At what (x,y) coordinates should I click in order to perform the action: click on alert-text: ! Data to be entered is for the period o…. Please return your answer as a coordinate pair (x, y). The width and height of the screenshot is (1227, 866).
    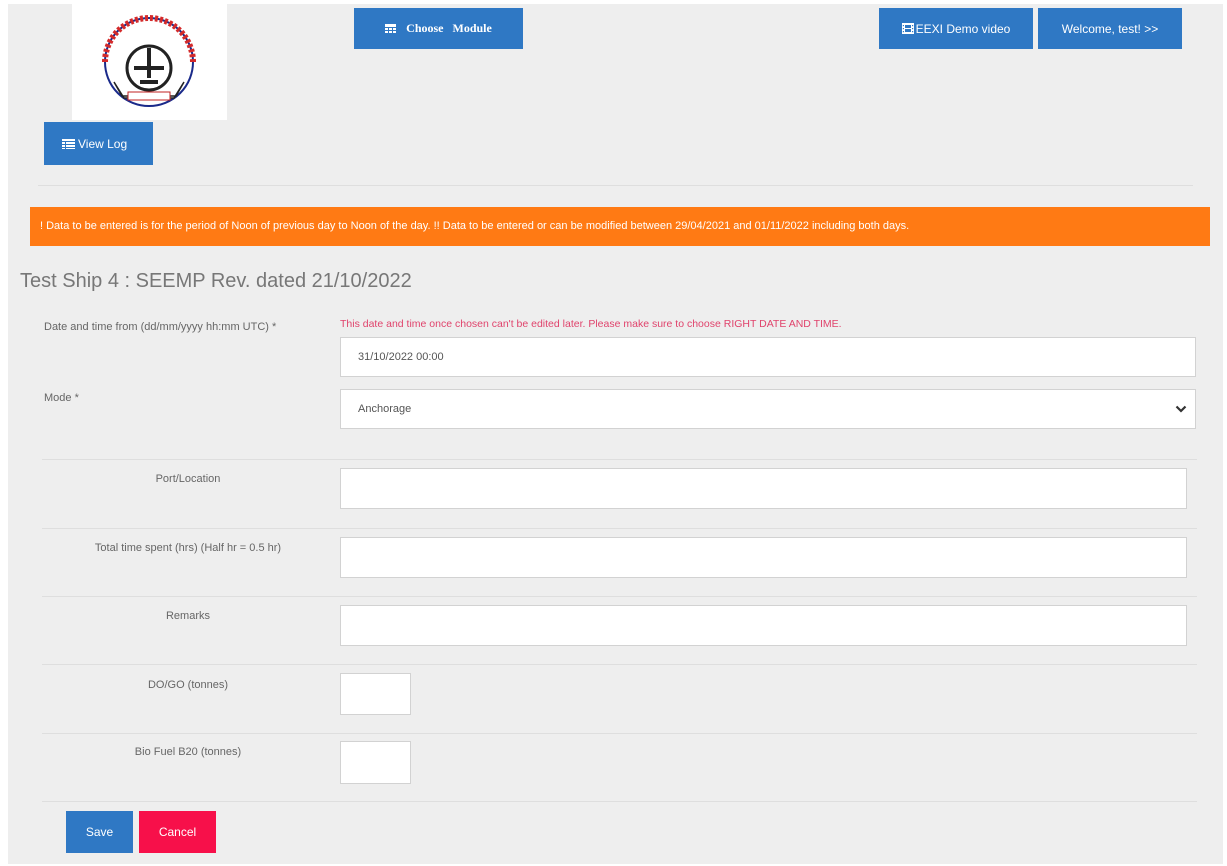
    Looking at the image, I should click on (475, 226).